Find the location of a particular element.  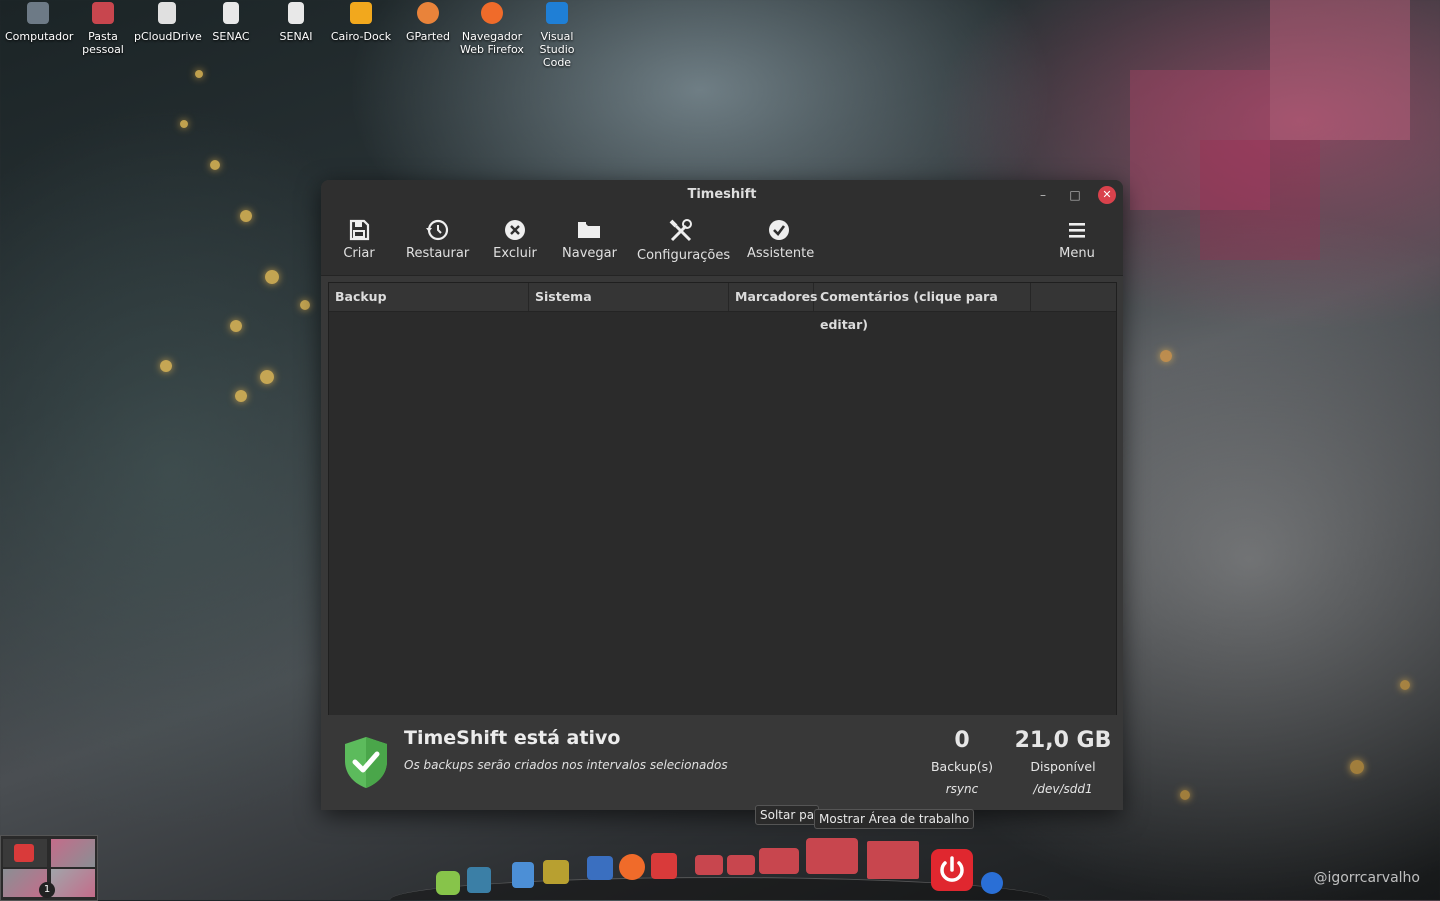

window-title: Timeshift is located at coordinates (722, 194).